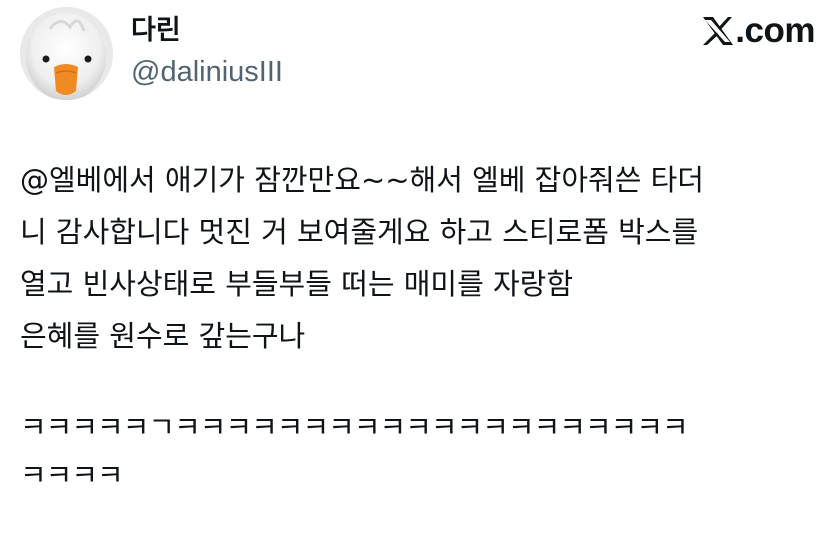 The width and height of the screenshot is (835, 535). I want to click on author-handle: @daliniusIII, so click(207, 72).